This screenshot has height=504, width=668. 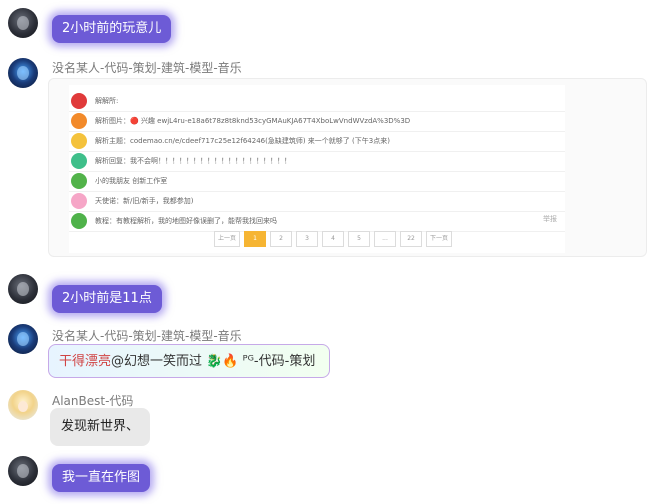 What do you see at coordinates (334, 478) in the screenshot?
I see `message-6: 我一直在作图` at bounding box center [334, 478].